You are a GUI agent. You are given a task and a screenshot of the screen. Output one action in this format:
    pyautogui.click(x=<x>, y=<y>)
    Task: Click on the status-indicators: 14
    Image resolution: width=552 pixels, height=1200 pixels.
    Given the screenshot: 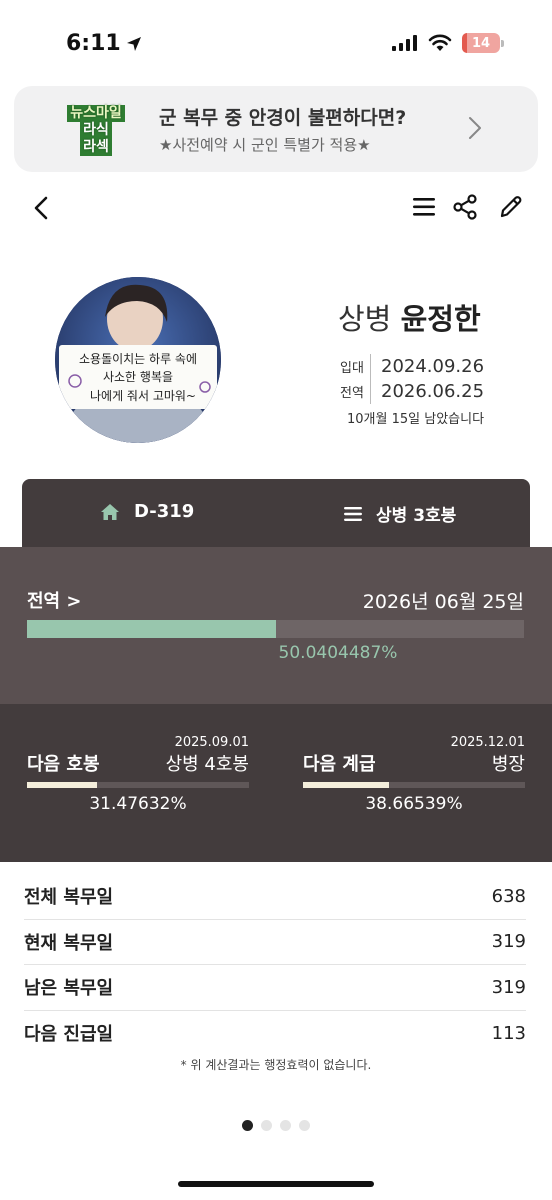 What is the action you would take?
    pyautogui.click(x=448, y=43)
    